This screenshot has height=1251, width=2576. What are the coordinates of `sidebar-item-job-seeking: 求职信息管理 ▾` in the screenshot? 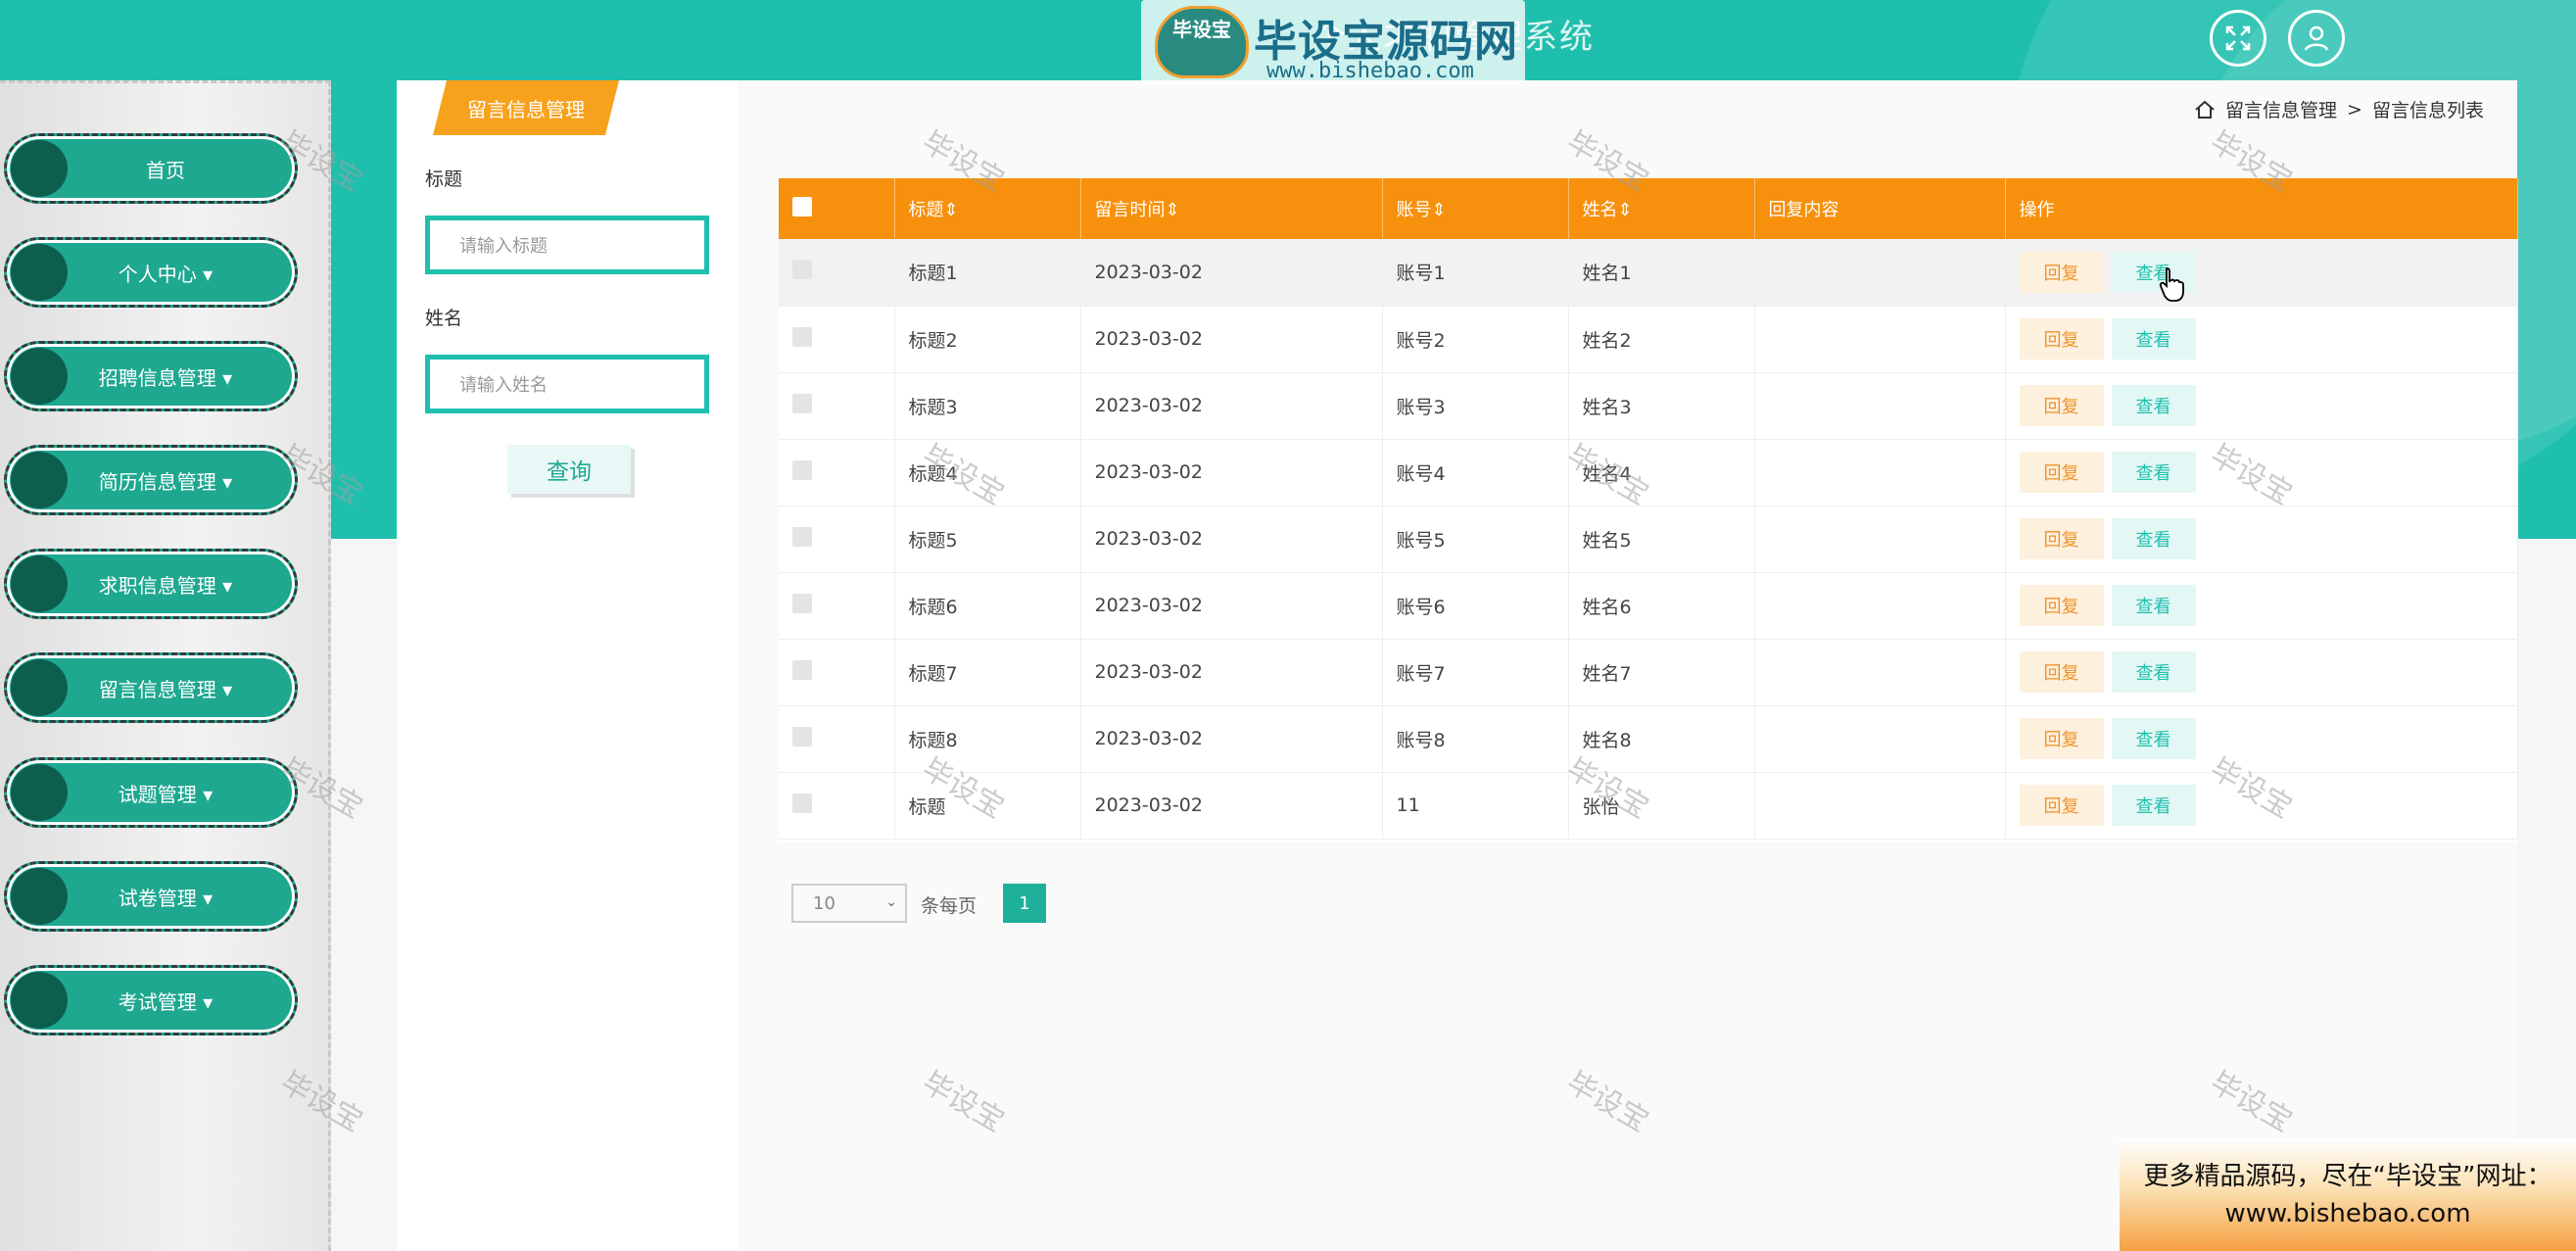 It's located at (151, 584).